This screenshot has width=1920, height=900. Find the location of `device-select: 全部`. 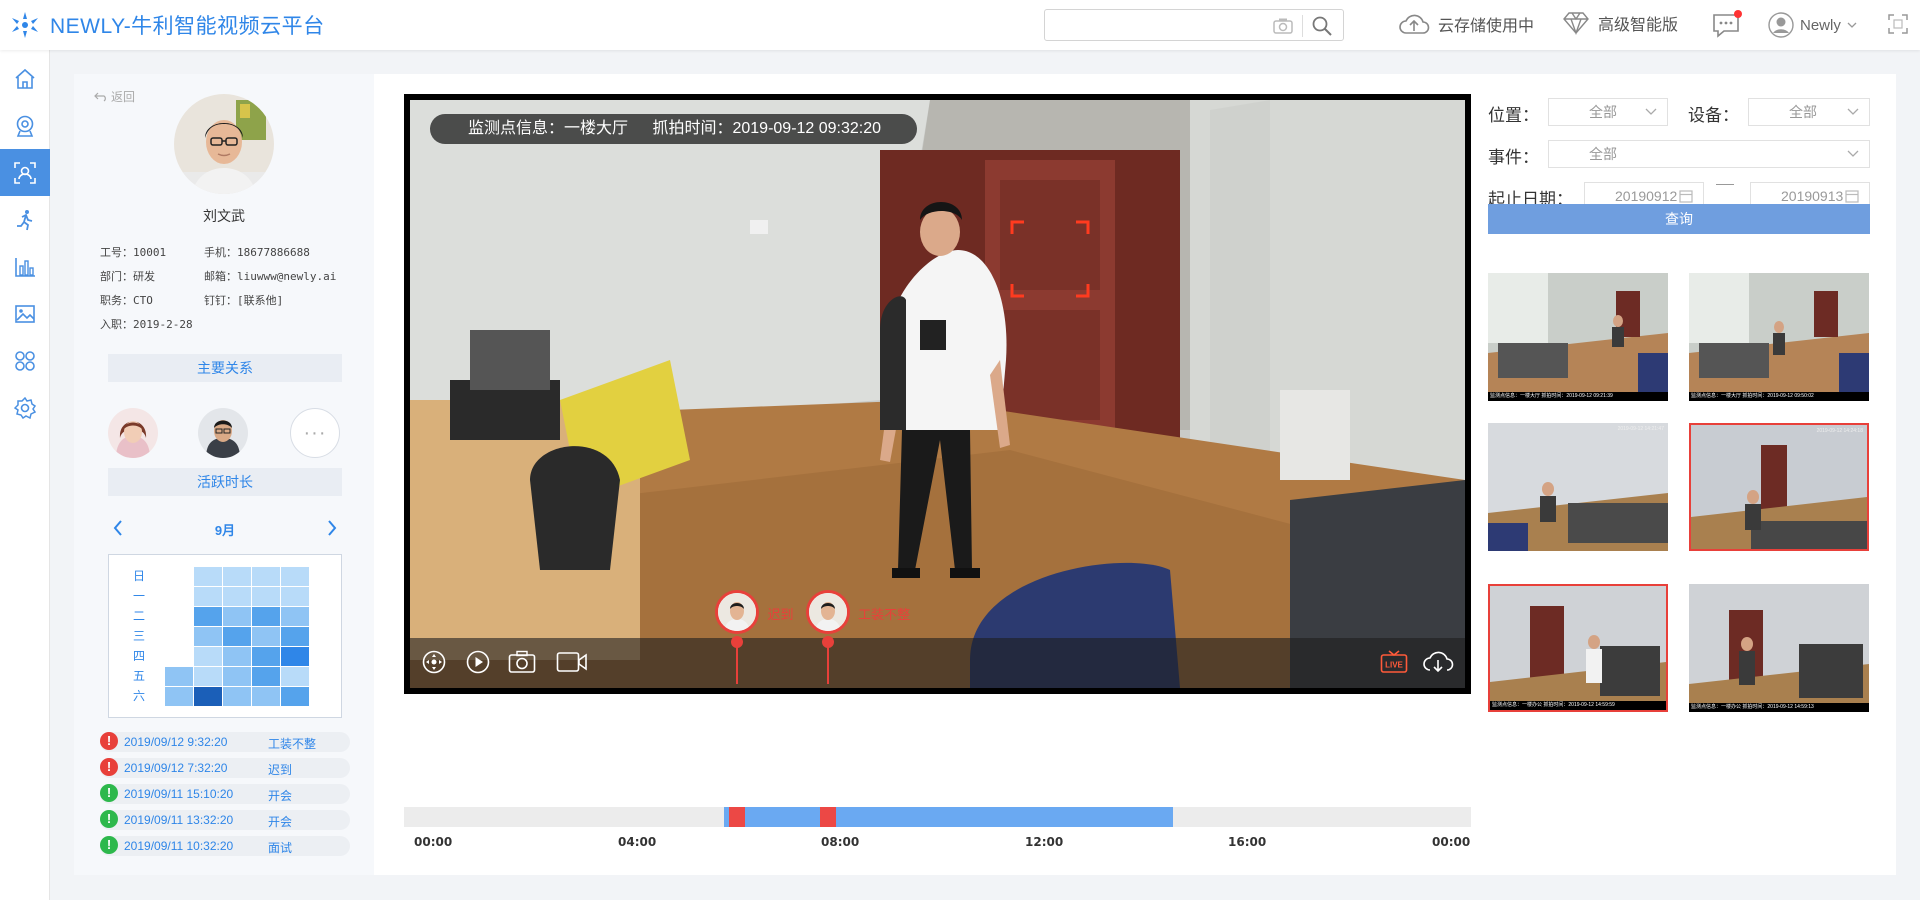

device-select: 全部 is located at coordinates (1809, 112).